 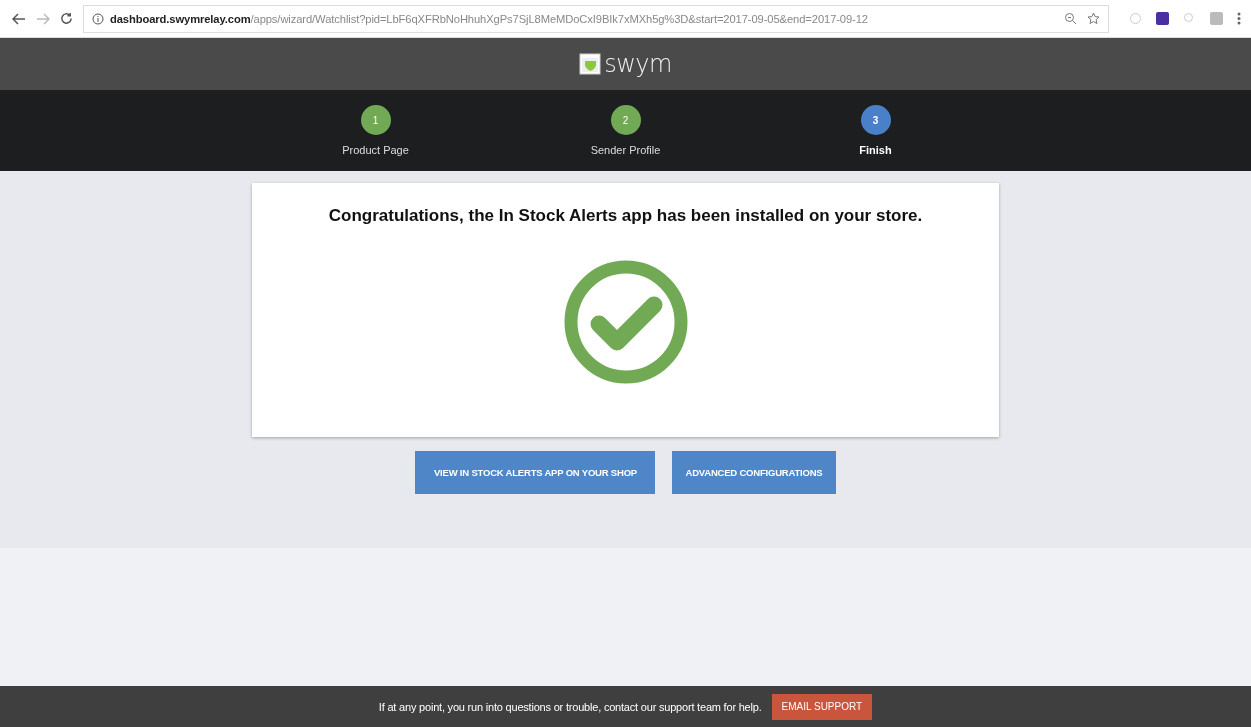 What do you see at coordinates (98, 18) in the screenshot?
I see `info-icon` at bounding box center [98, 18].